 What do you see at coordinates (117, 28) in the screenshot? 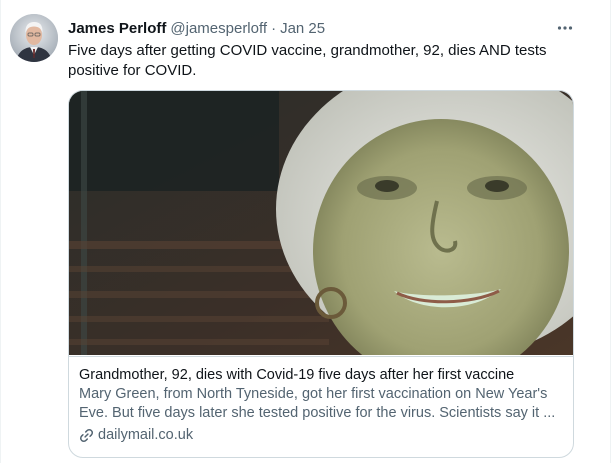
I see `author-display-name: James Perloff` at bounding box center [117, 28].